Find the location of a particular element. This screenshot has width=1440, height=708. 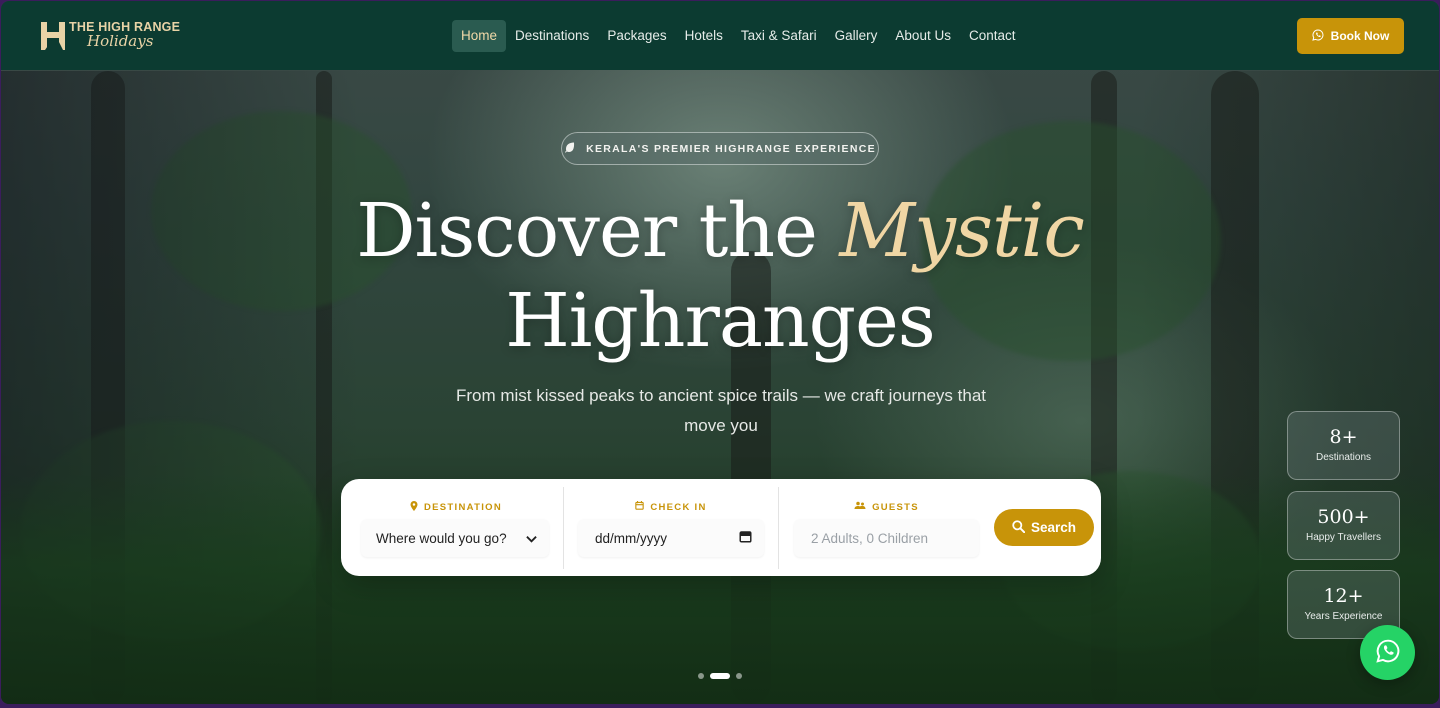

stat-destinations: 8+ Destinations is located at coordinates (1343, 445).